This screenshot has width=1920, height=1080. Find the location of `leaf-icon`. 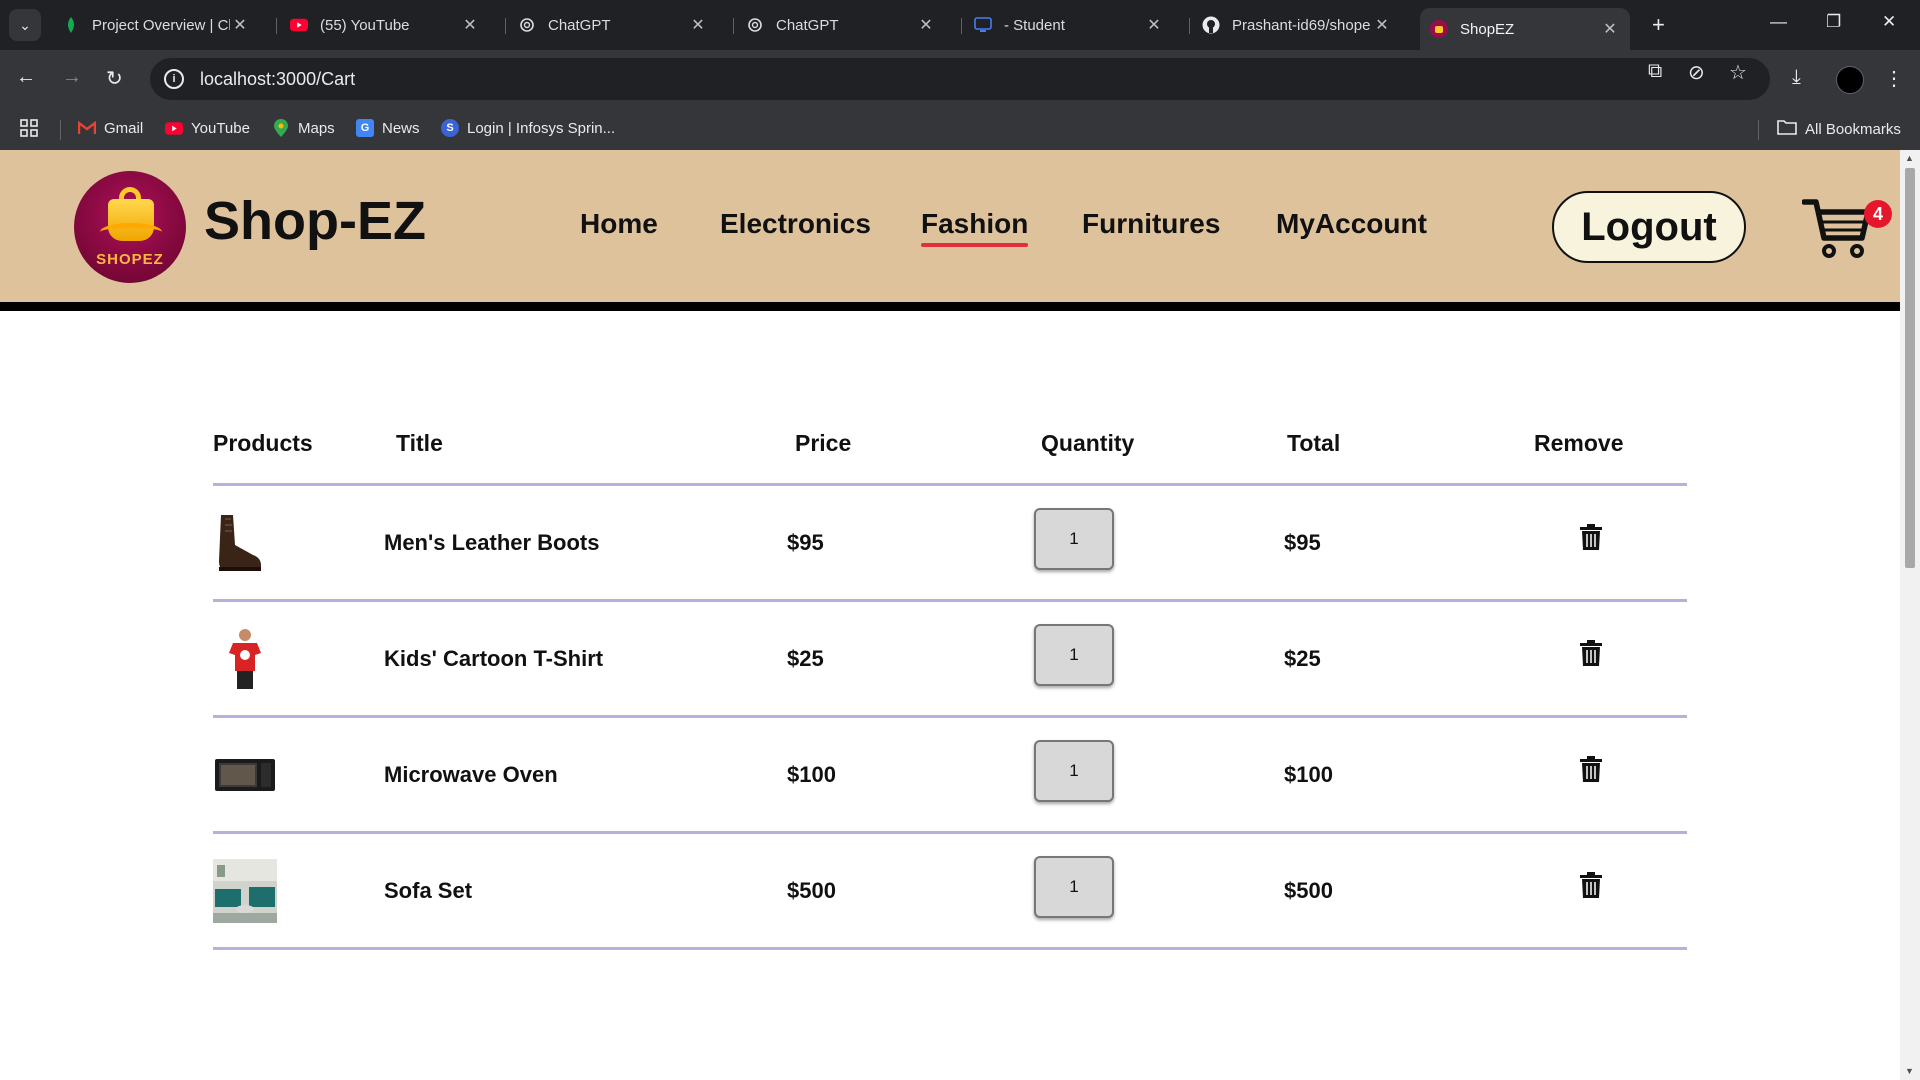

leaf-icon is located at coordinates (71, 25).